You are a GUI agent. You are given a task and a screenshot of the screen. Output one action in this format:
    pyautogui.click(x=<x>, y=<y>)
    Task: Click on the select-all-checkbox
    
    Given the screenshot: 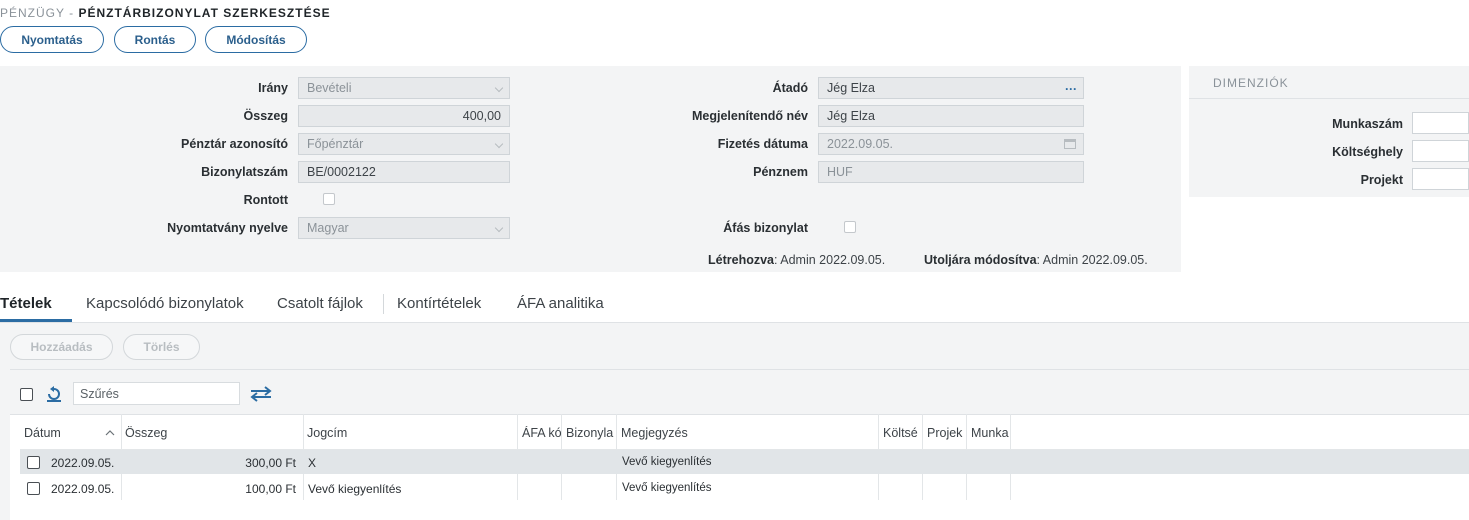 What is the action you would take?
    pyautogui.click(x=26, y=394)
    